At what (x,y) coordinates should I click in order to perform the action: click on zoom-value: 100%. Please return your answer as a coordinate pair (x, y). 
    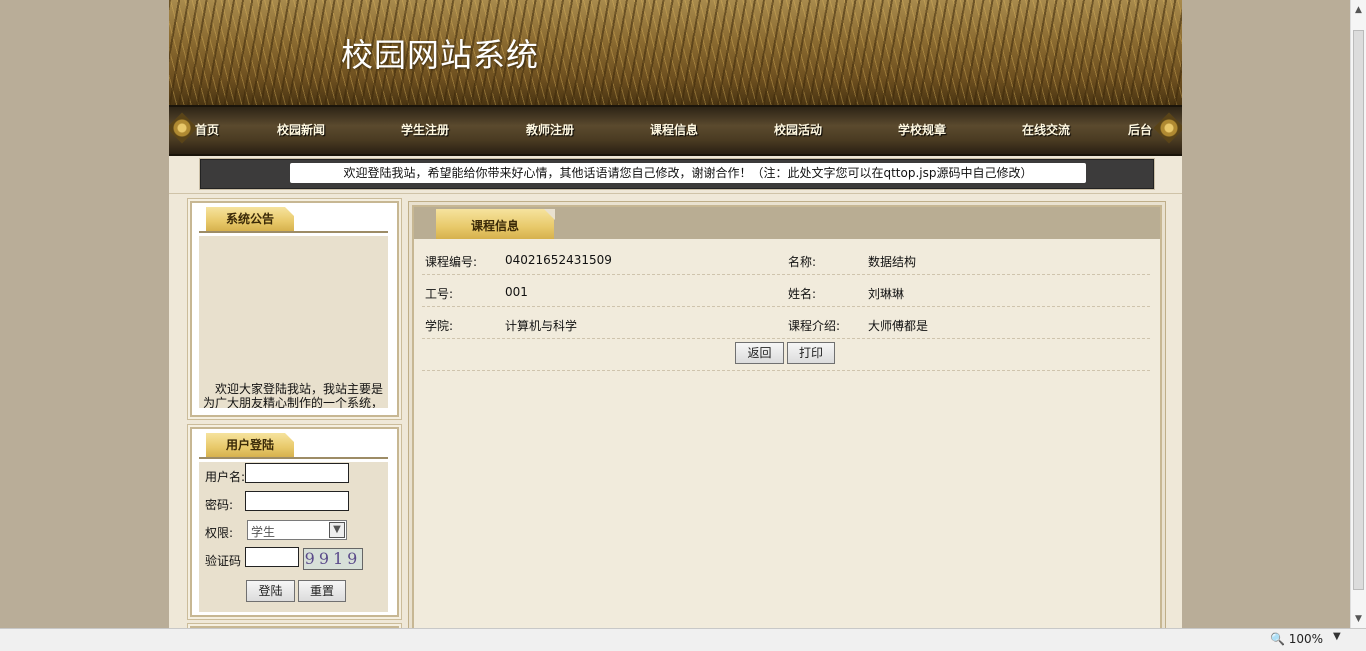
    Looking at the image, I should click on (1306, 639).